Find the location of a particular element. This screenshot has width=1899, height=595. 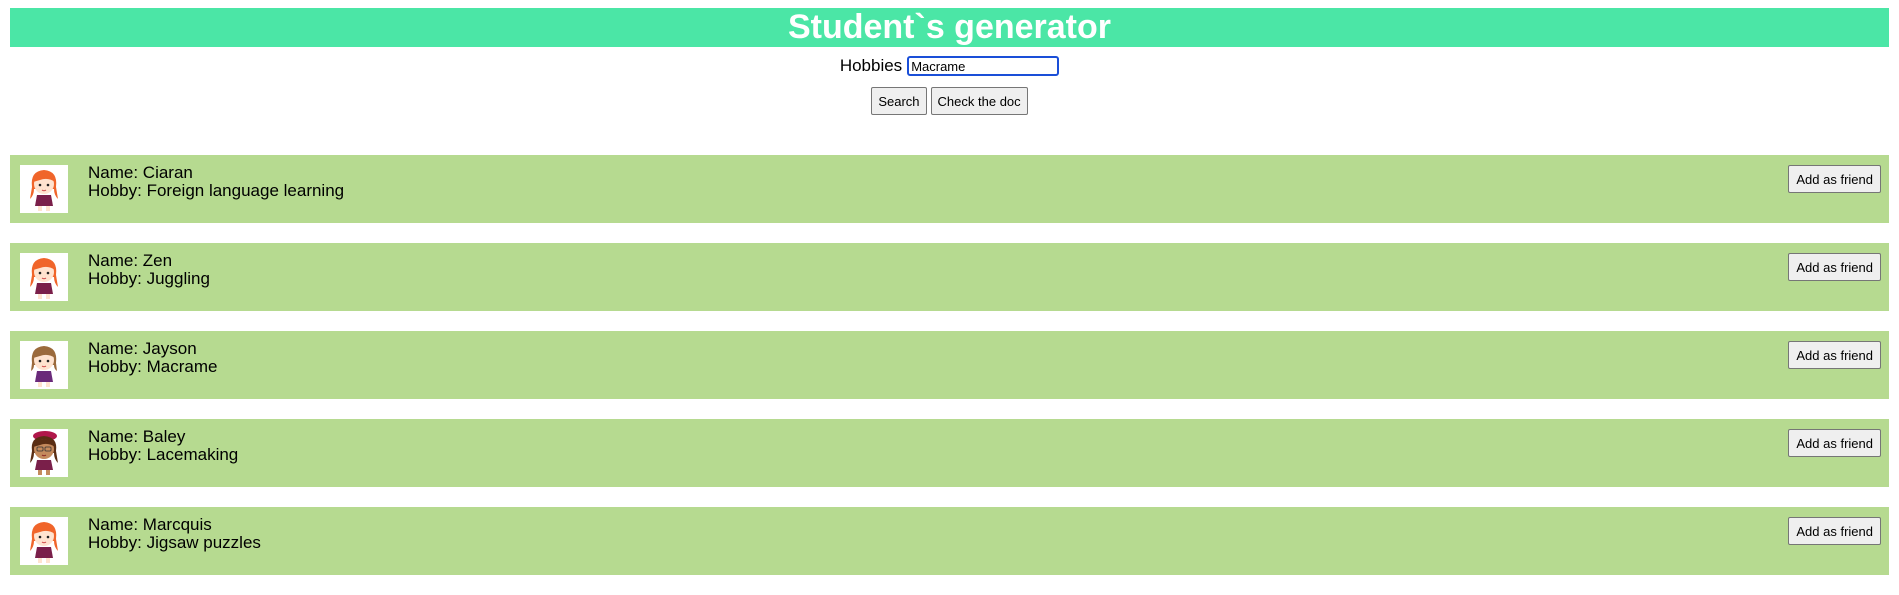

student-info: Name: Jayson Hobby: Macrame is located at coordinates (152, 358).